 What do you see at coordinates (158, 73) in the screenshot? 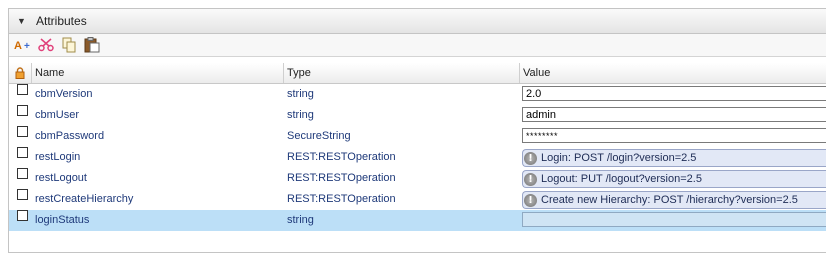
I see `name-column-header: Name` at bounding box center [158, 73].